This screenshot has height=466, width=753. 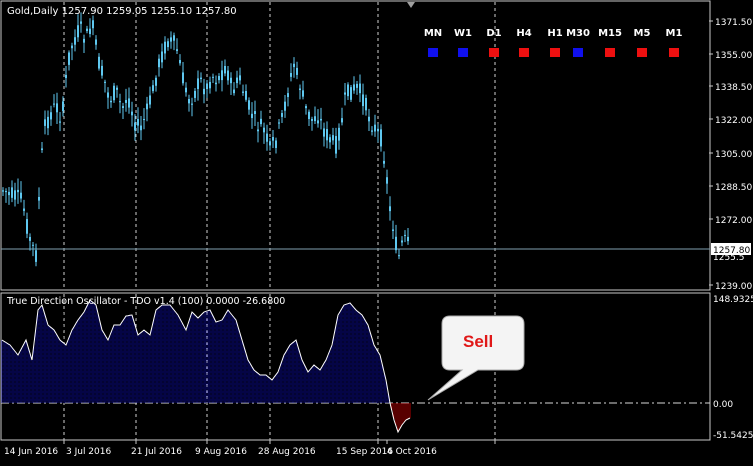 What do you see at coordinates (723, 405) in the screenshot?
I see `svg-text: 0.00` at bounding box center [723, 405].